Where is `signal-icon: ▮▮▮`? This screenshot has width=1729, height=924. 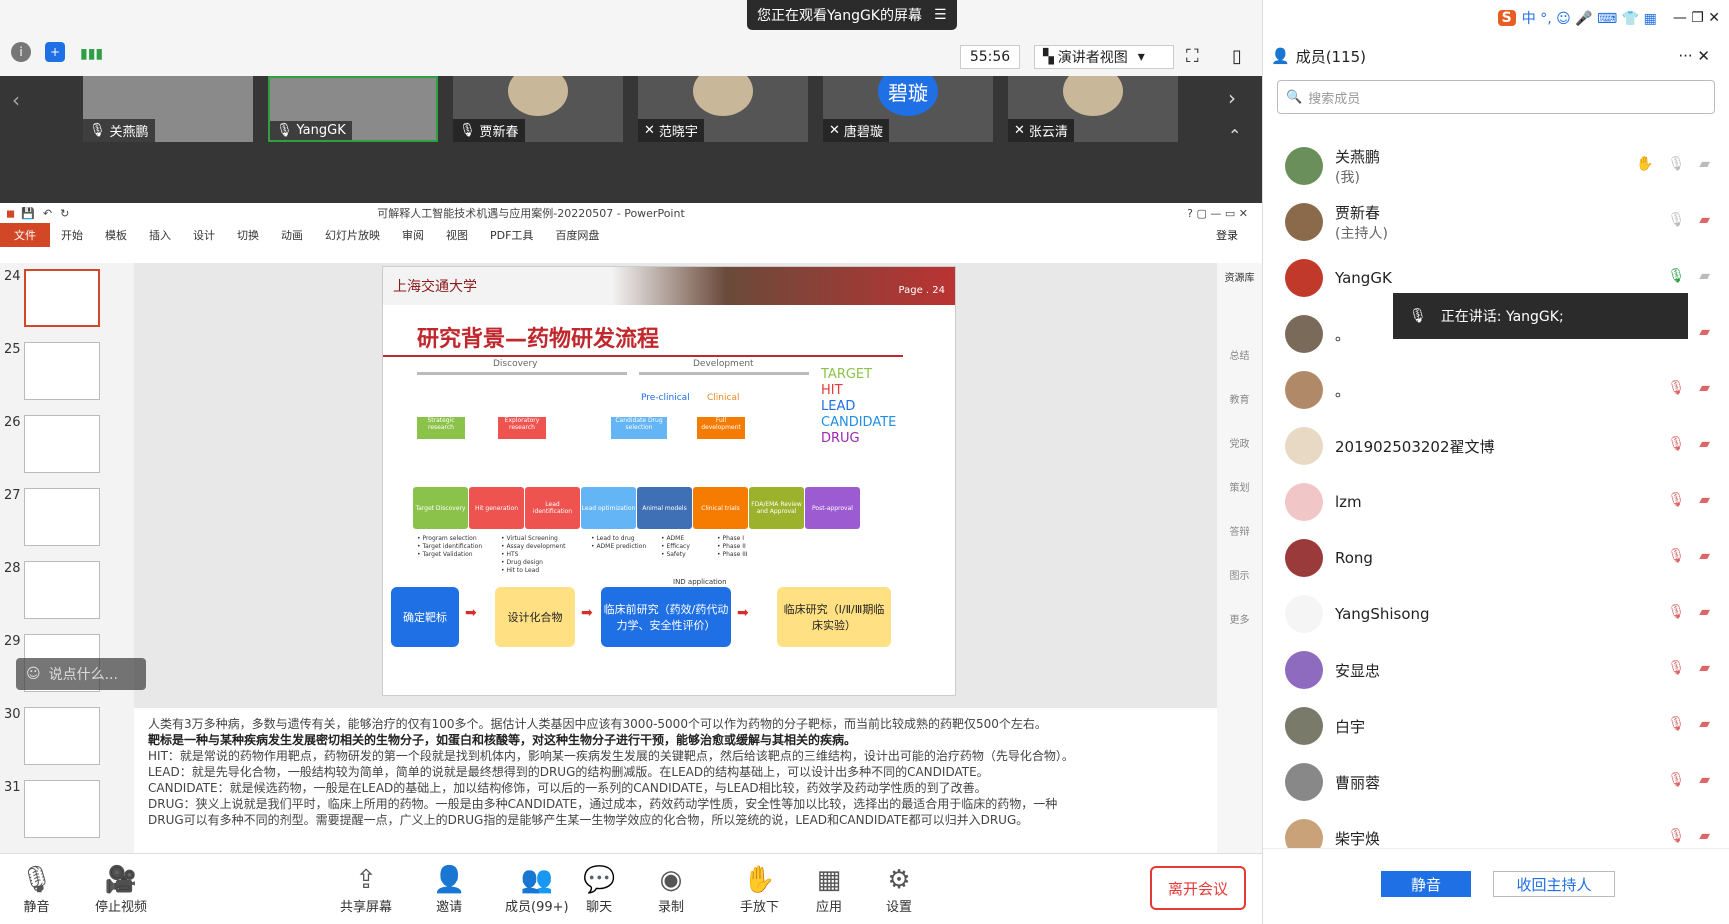 signal-icon: ▮▮▮ is located at coordinates (91, 54).